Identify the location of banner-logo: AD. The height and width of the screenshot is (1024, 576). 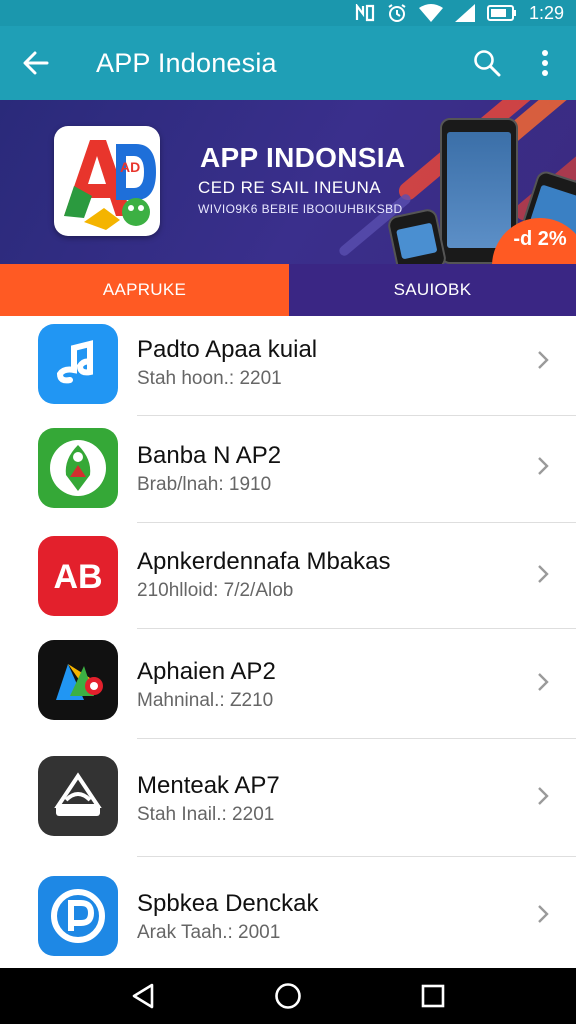
(107, 181).